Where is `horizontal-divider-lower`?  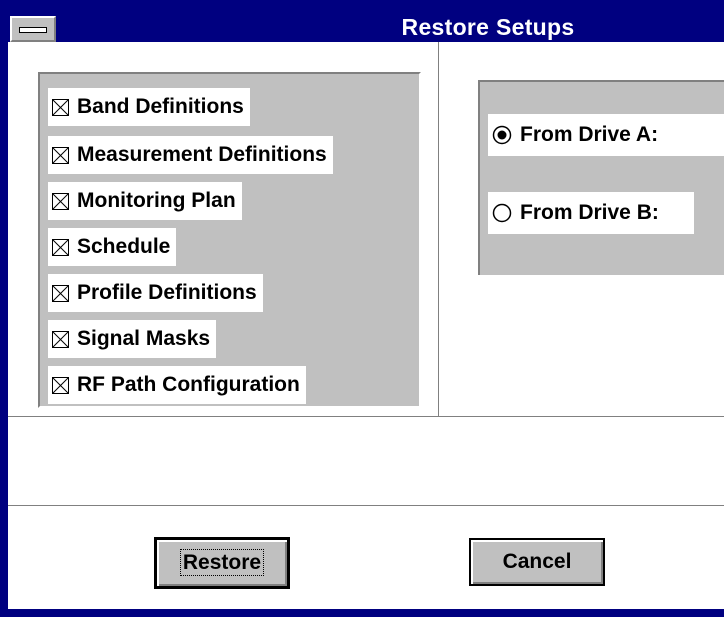 horizontal-divider-lower is located at coordinates (366, 505).